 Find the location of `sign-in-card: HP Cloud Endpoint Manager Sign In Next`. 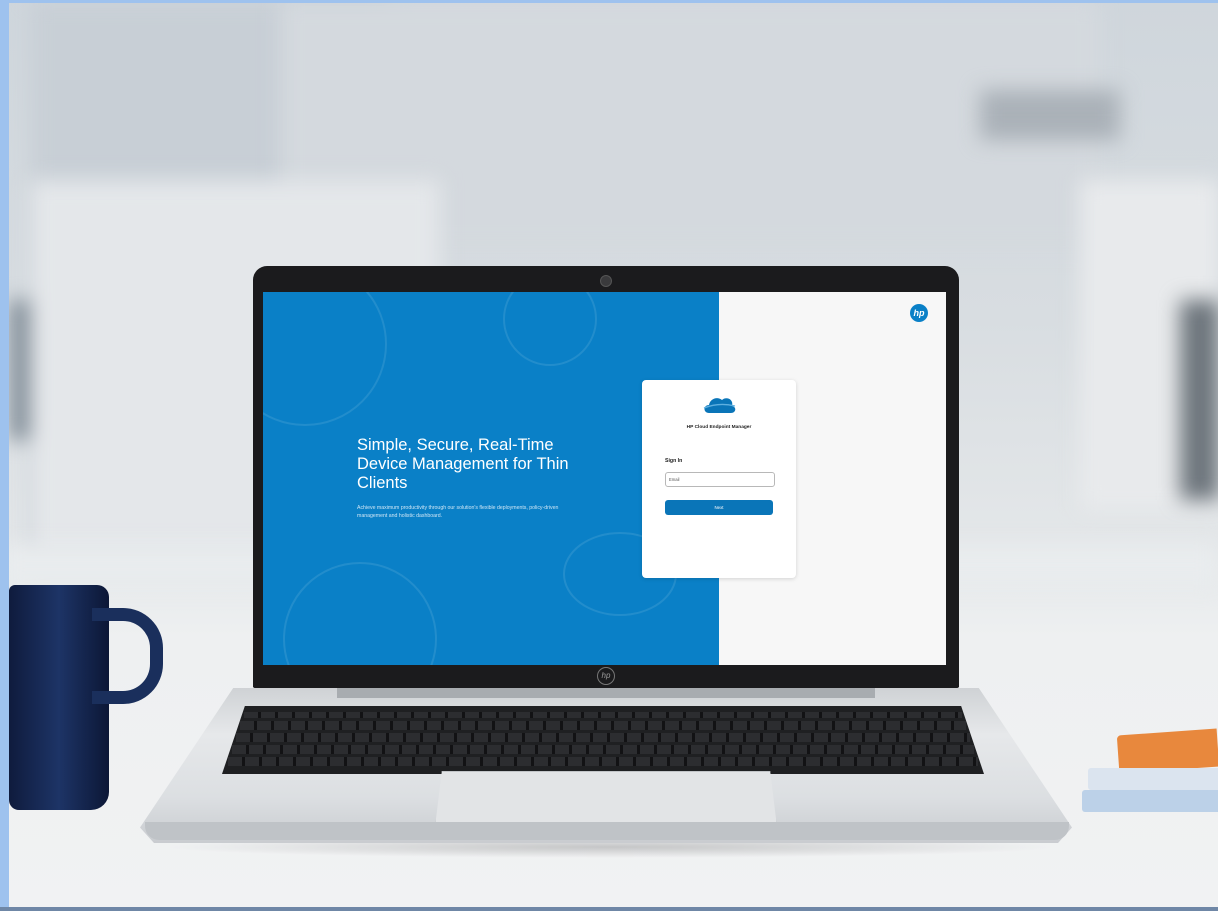

sign-in-card: HP Cloud Endpoint Manager Sign In Next is located at coordinates (719, 479).